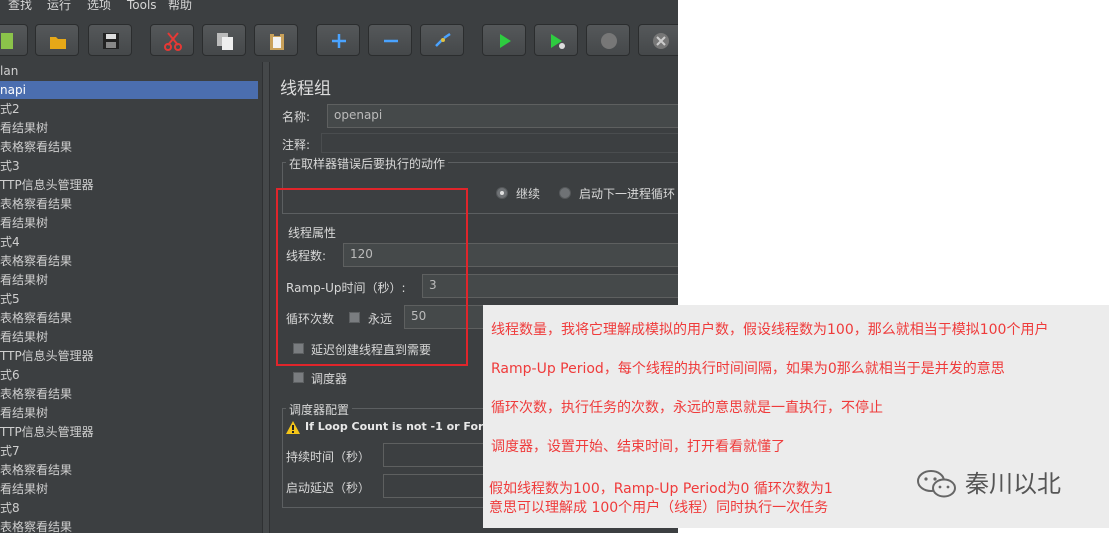 The width and height of the screenshot is (1109, 533). I want to click on paste-icon, so click(277, 41).